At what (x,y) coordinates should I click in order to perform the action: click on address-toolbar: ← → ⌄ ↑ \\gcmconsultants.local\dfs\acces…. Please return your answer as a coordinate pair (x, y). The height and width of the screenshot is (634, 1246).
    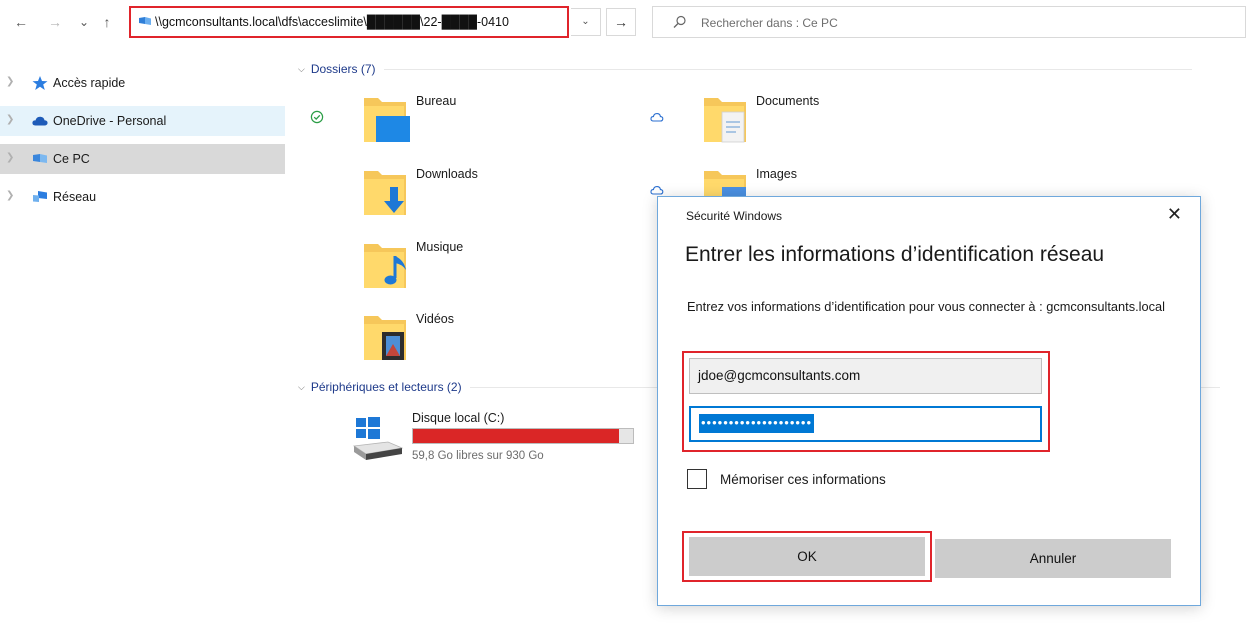
    Looking at the image, I should click on (623, 22).